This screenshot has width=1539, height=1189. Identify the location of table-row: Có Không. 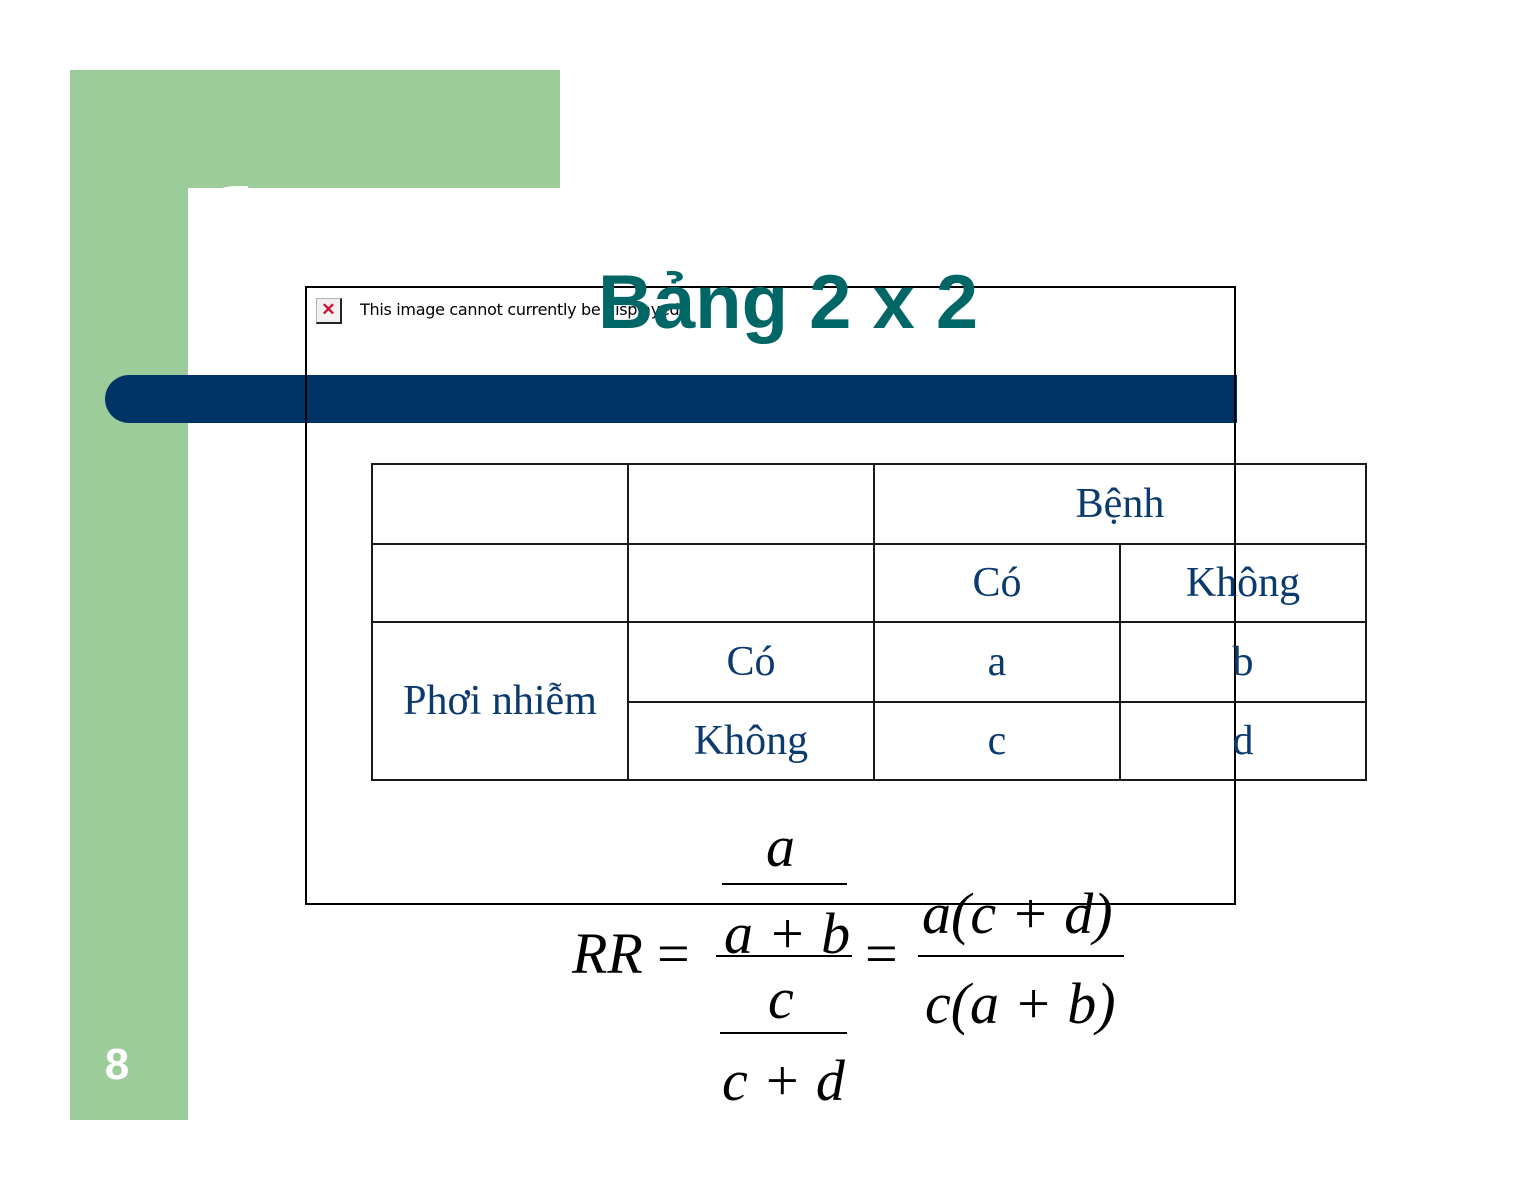
(869, 583).